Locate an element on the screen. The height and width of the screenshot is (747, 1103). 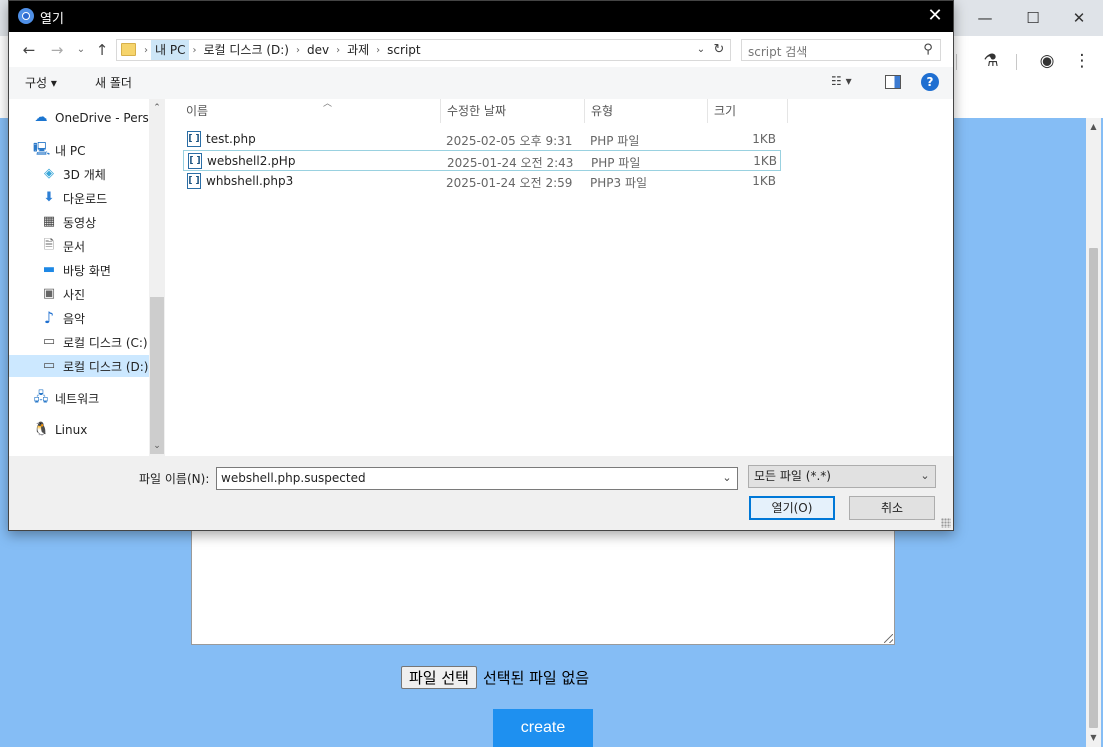
nav-item-pictures: ▣ 사진 is located at coordinates (79, 294).